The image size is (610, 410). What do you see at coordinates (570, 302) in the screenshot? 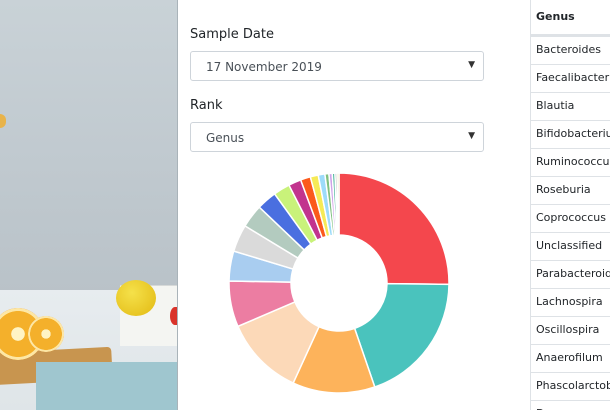
I see `table-row: Lachnospira` at bounding box center [570, 302].